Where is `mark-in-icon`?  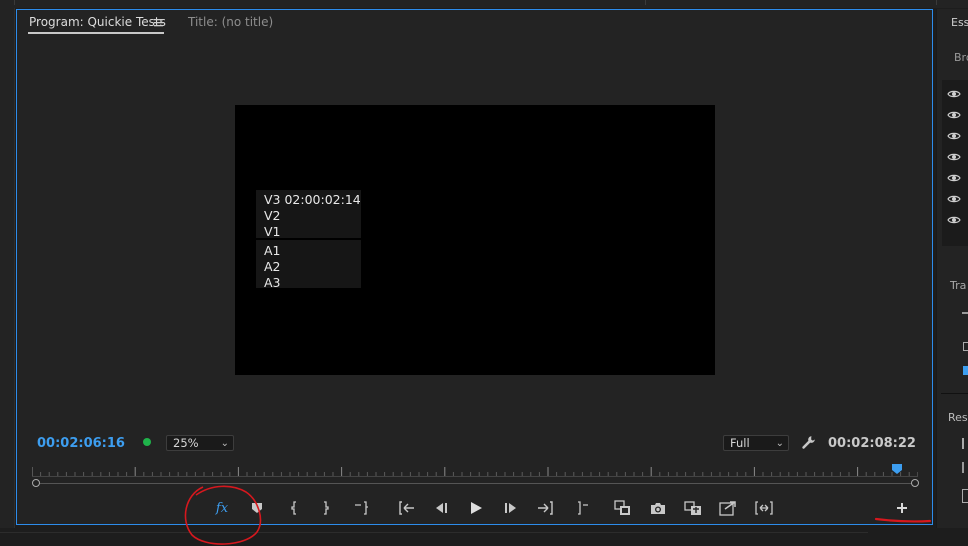
mark-in-icon is located at coordinates (293, 508).